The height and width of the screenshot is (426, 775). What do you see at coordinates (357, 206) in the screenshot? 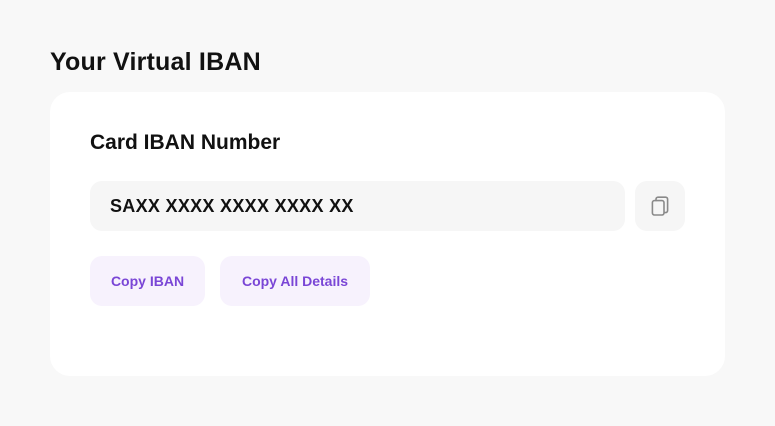
I see `iban-value-field: SAXX XXXX XXXX XXXX XX` at bounding box center [357, 206].